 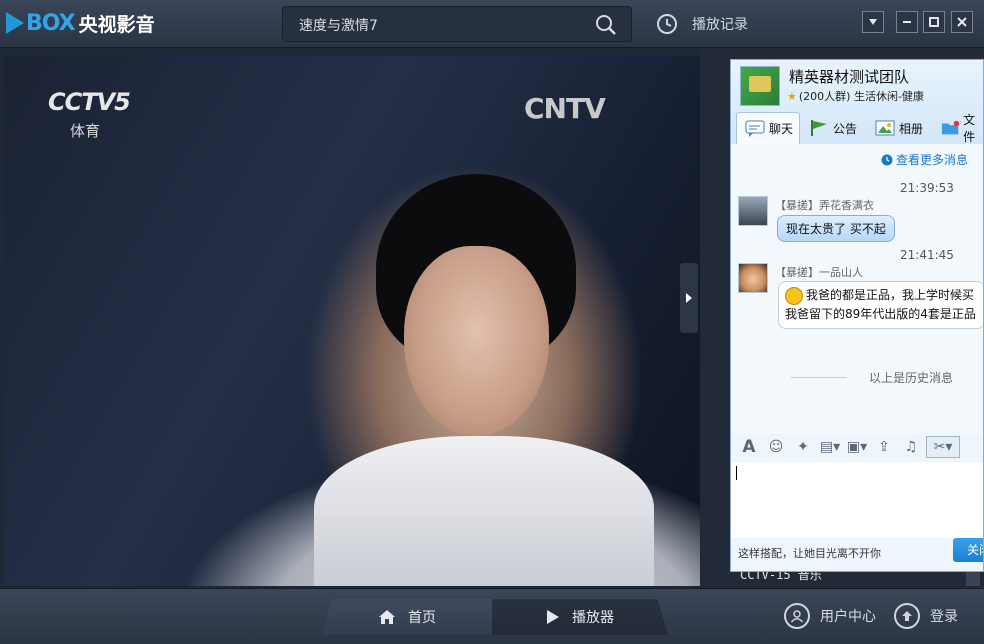 I want to click on text-cursor, so click(x=736, y=473).